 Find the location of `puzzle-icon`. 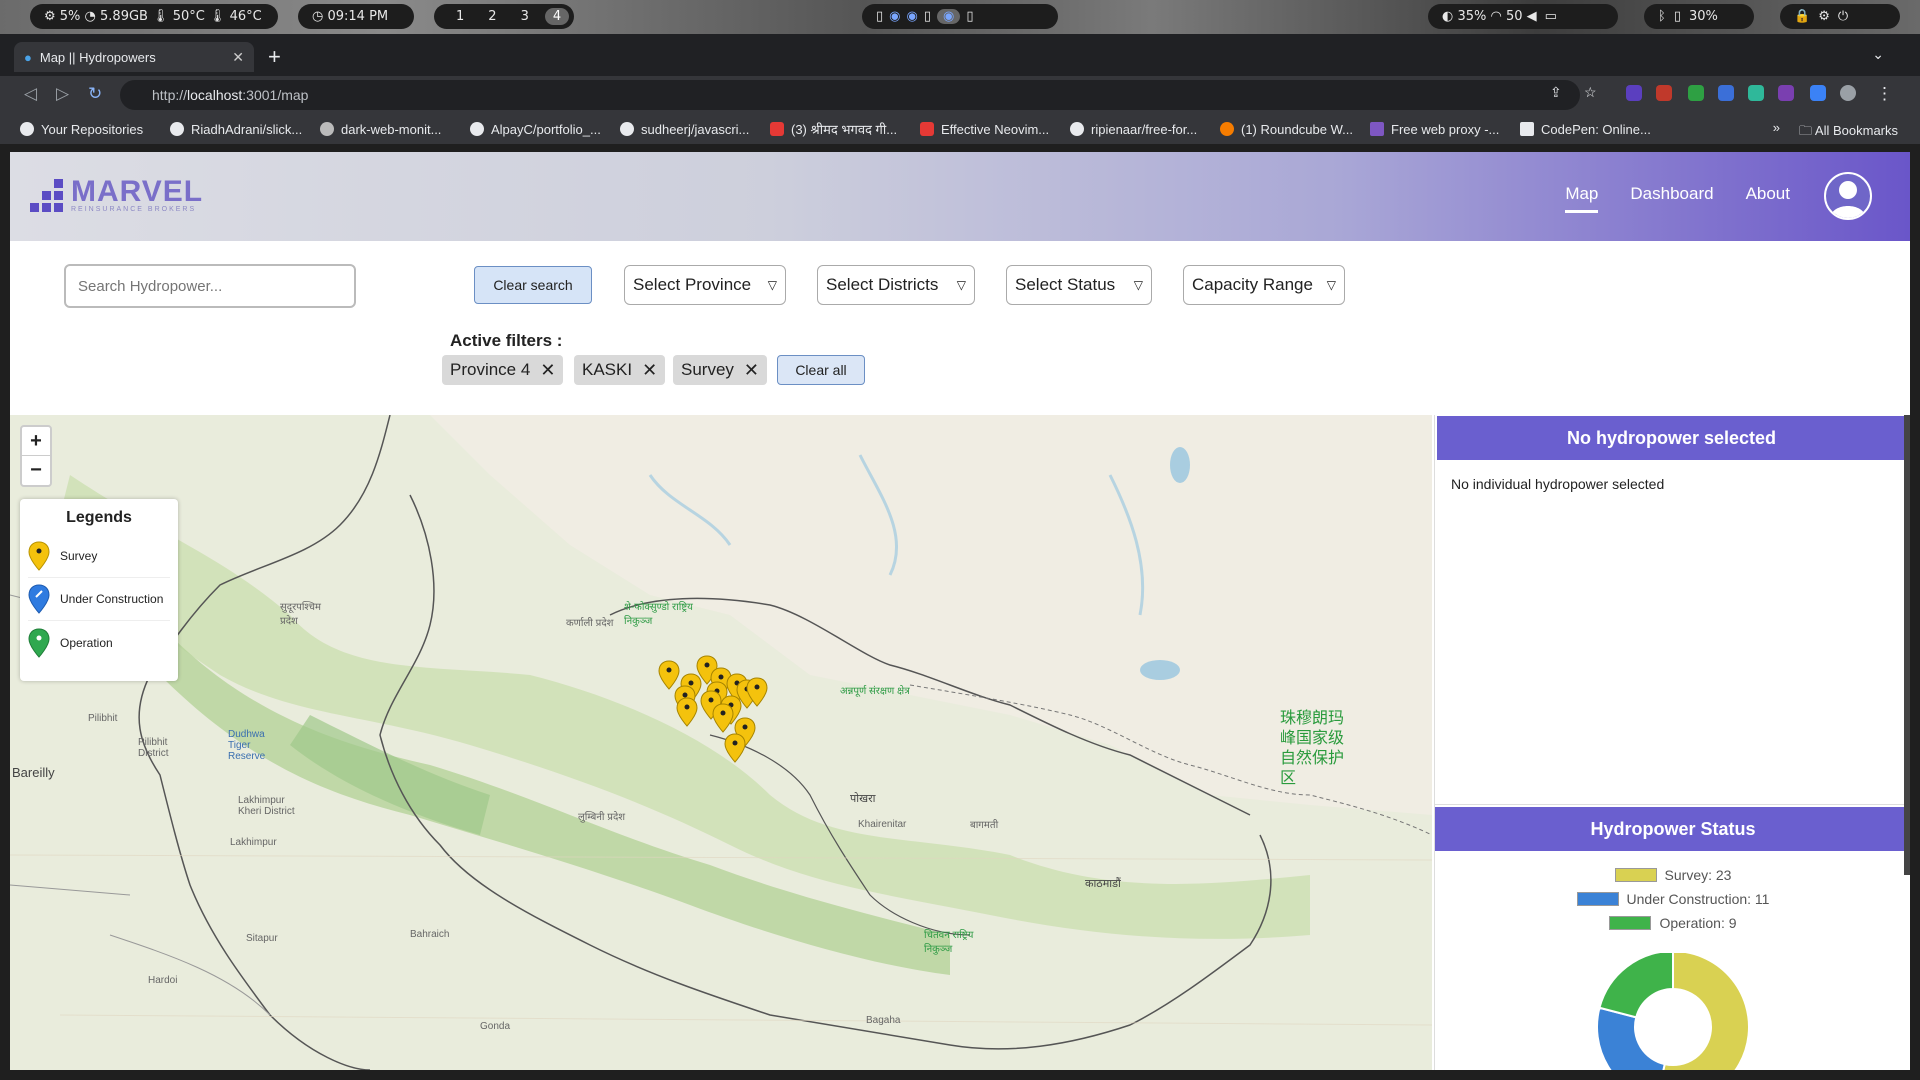

puzzle-icon is located at coordinates (1726, 93).